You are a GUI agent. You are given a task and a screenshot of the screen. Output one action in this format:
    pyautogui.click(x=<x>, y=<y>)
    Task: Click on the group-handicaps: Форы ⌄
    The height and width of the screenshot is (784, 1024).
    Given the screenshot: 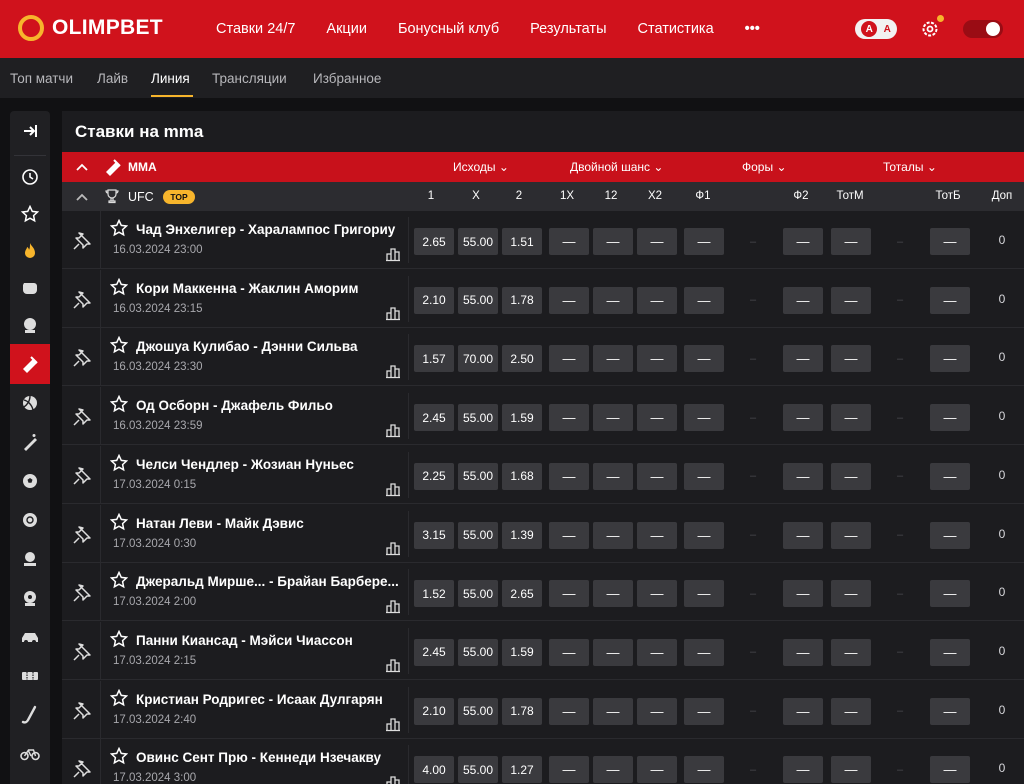 What is the action you would take?
    pyautogui.click(x=764, y=167)
    